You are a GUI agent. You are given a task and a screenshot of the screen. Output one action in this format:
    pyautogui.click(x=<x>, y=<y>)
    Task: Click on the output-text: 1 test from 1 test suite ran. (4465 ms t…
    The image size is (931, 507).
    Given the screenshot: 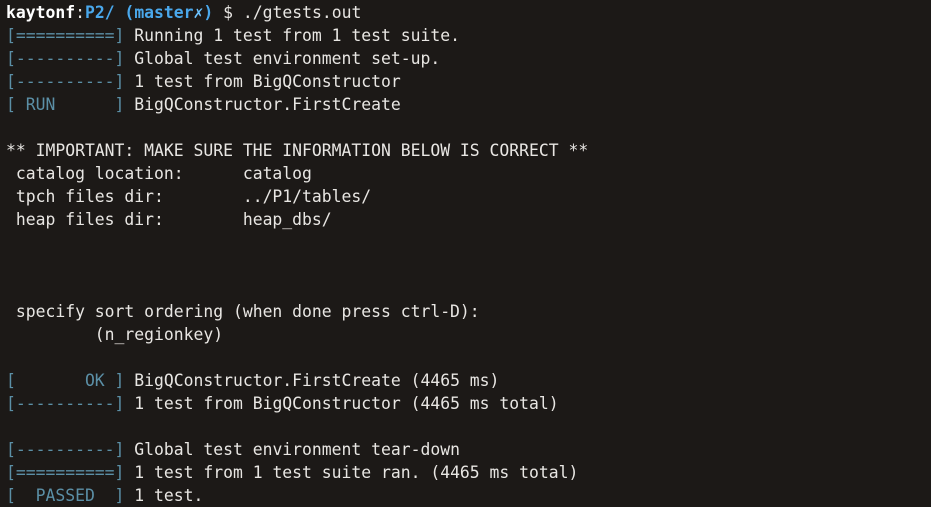 What is the action you would take?
    pyautogui.click(x=351, y=472)
    